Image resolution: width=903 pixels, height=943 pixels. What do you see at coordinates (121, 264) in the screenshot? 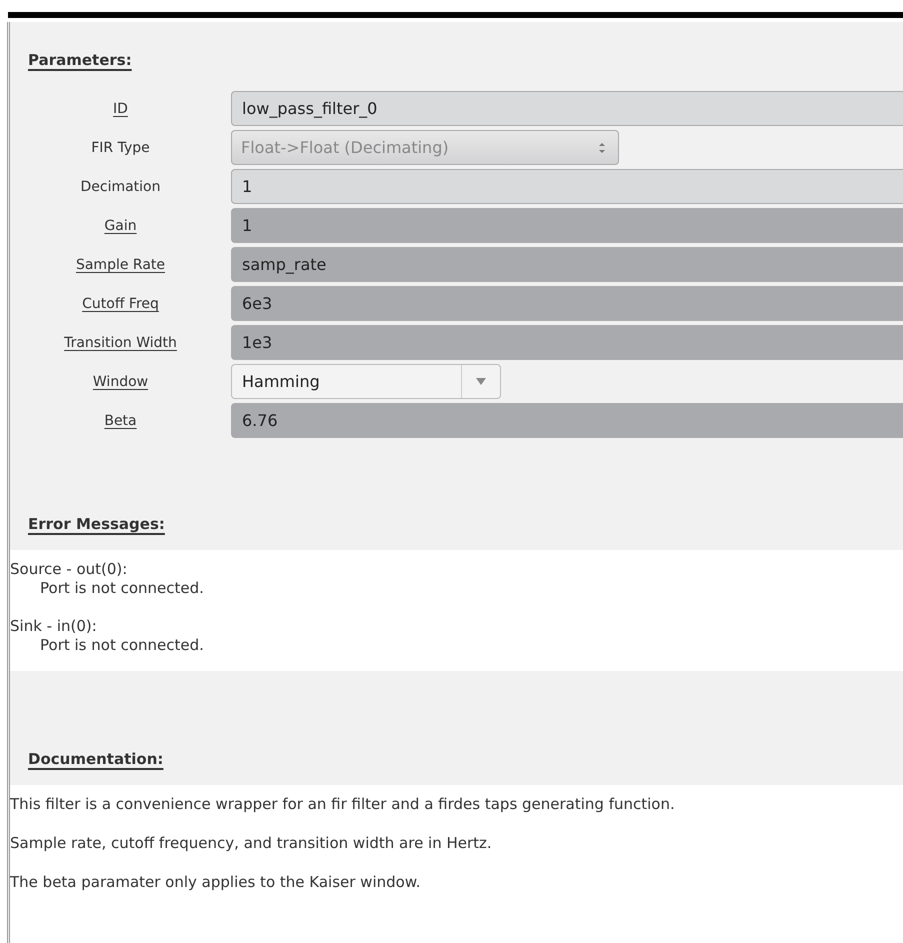
I see `field-label: Sample Rate` at bounding box center [121, 264].